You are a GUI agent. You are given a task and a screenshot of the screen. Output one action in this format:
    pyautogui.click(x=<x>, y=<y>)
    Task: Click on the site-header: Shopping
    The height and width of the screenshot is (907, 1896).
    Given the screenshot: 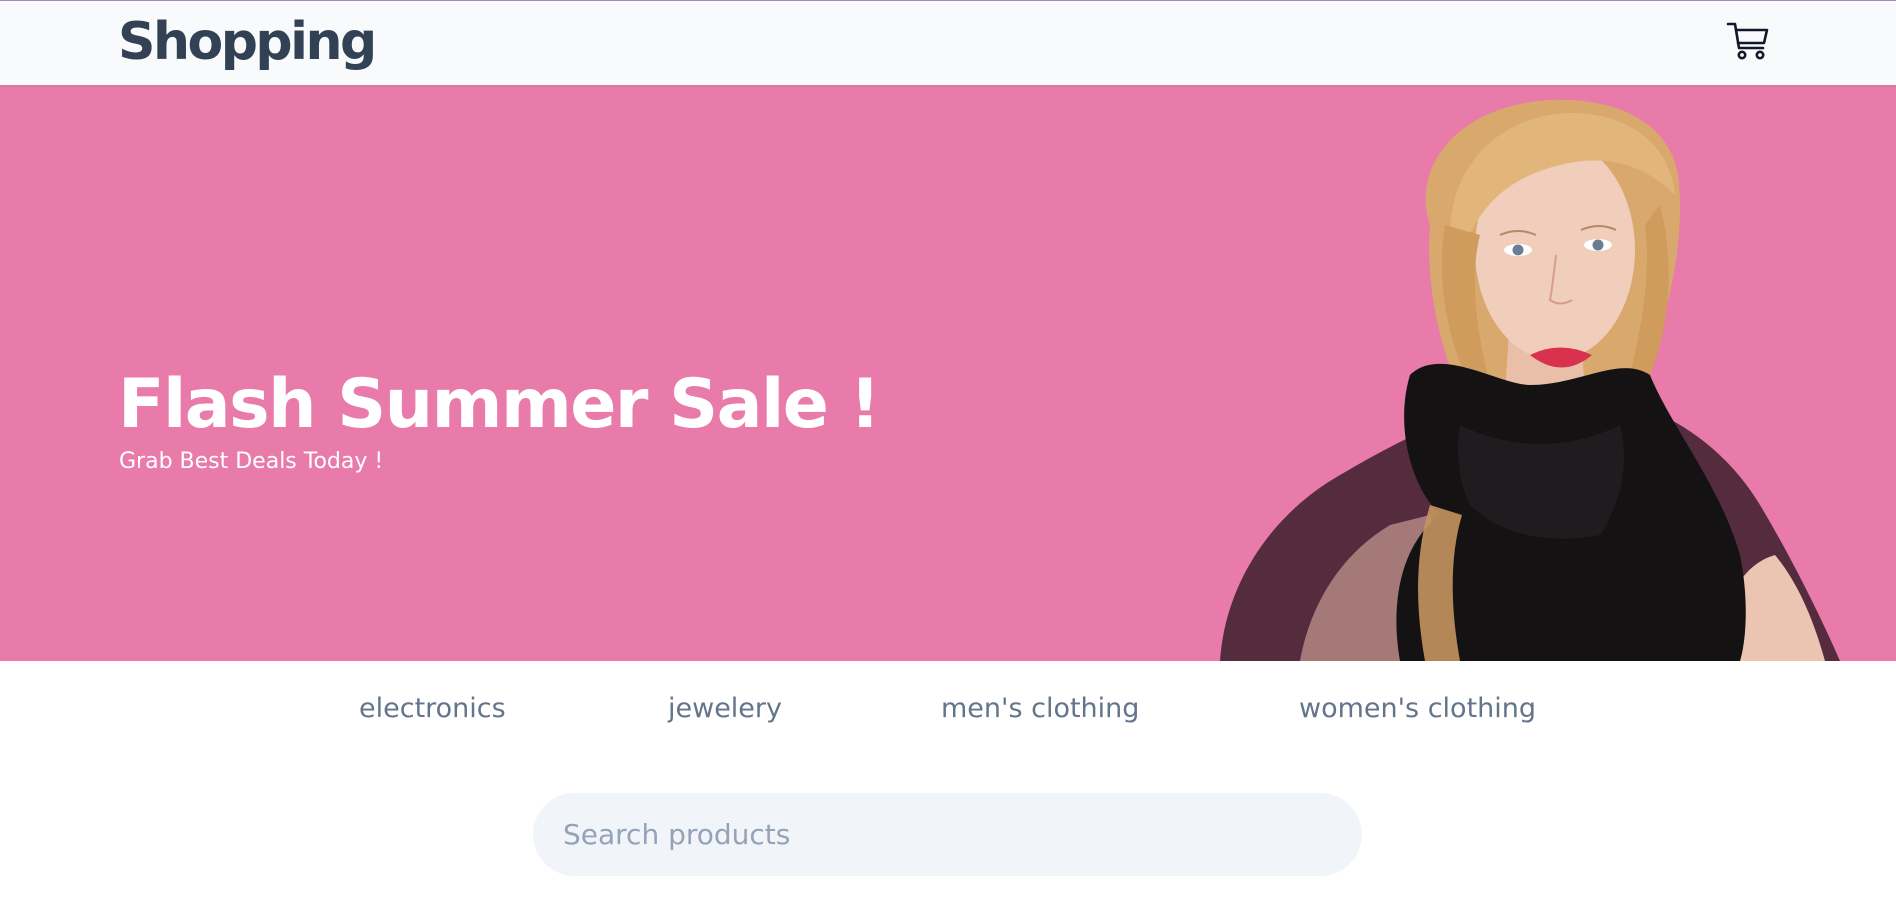 What is the action you would take?
    pyautogui.click(x=948, y=43)
    